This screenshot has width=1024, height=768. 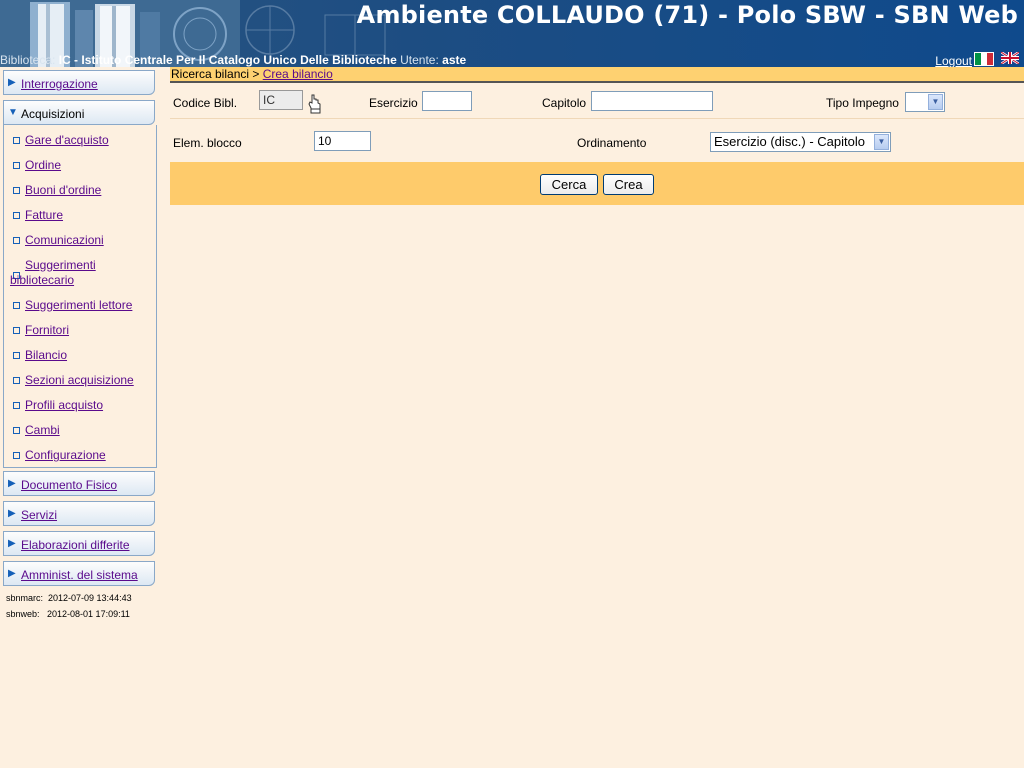 I want to click on ordinamento-select: Esercizio (disc.) - Capitolo ▼, so click(x=800, y=142).